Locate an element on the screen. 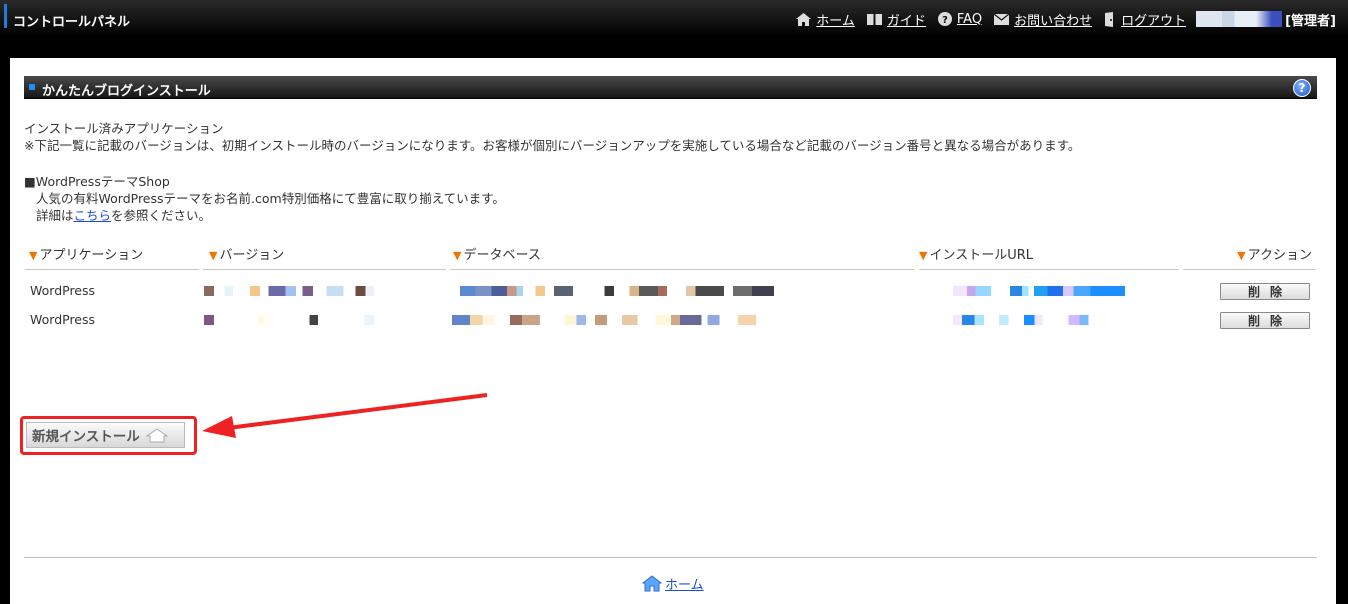 Image resolution: width=1348 pixels, height=604 pixels. nav-home-label: ホーム is located at coordinates (835, 21).